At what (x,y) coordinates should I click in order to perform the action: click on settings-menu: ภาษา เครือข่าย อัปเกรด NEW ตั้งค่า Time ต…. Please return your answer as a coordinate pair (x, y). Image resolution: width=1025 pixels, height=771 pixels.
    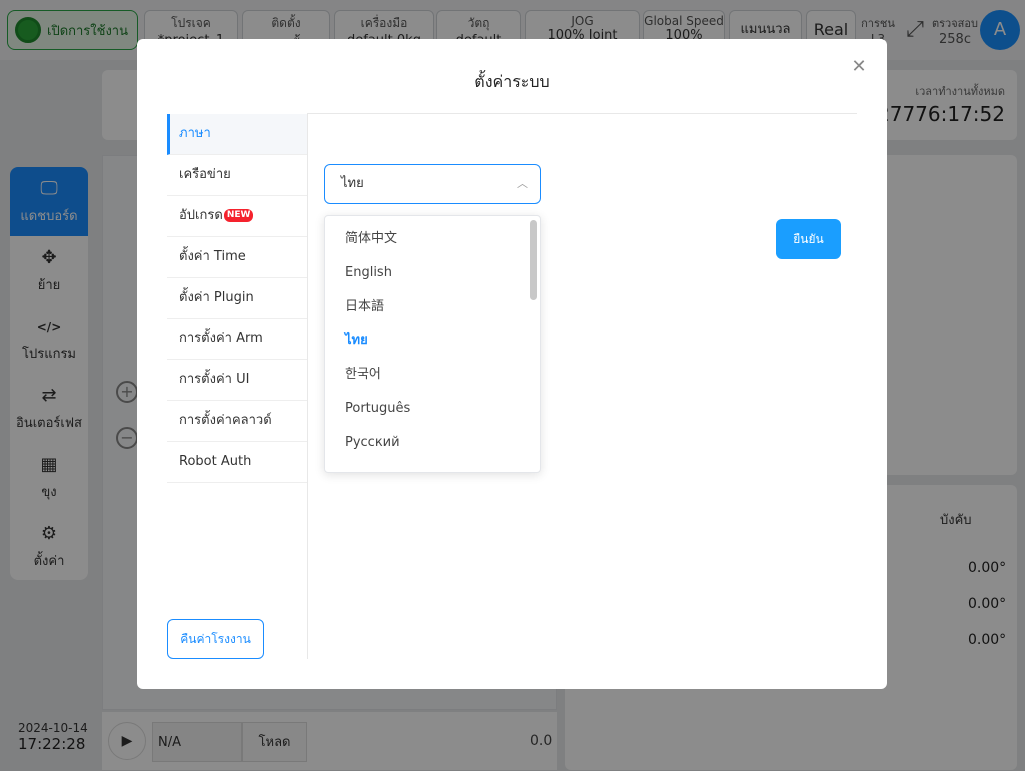
    Looking at the image, I should click on (237, 298).